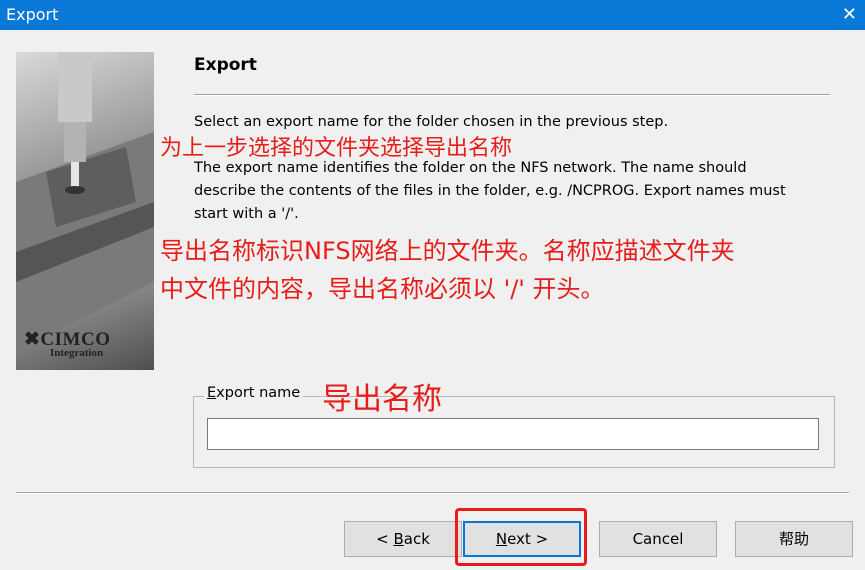 Image resolution: width=865 pixels, height=570 pixels. I want to click on cimco-logo-image: ✖CIMCO Integration, so click(85, 211).